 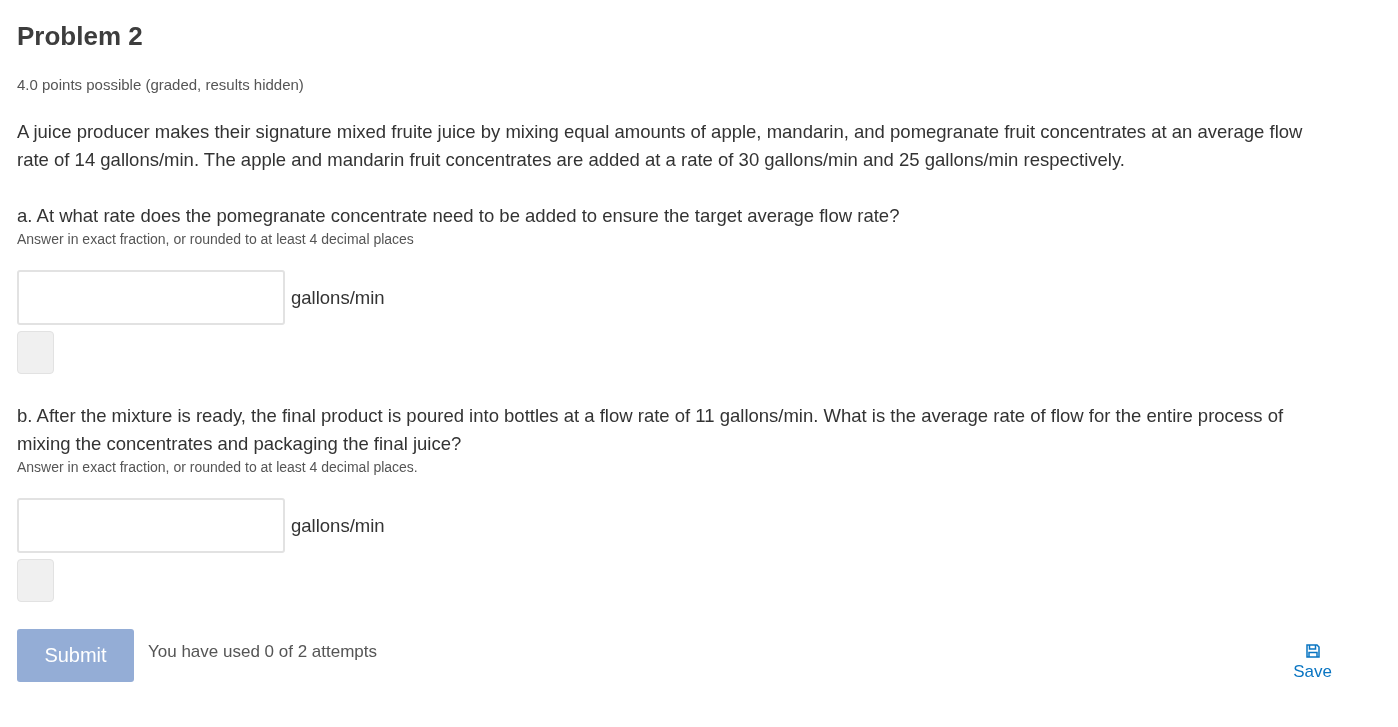 I want to click on problem-text: A juice producer makes their signature mixed fruite juice by mixing equal amounts of apple, mandarin, and pomegranate fruit concentrates at an average flow rate of 14 gallons/min. The apple and mandarin fruit concentrates are added at a rate of 30 gallons/min and 25 gallons/min respectively., so click(x=660, y=146).